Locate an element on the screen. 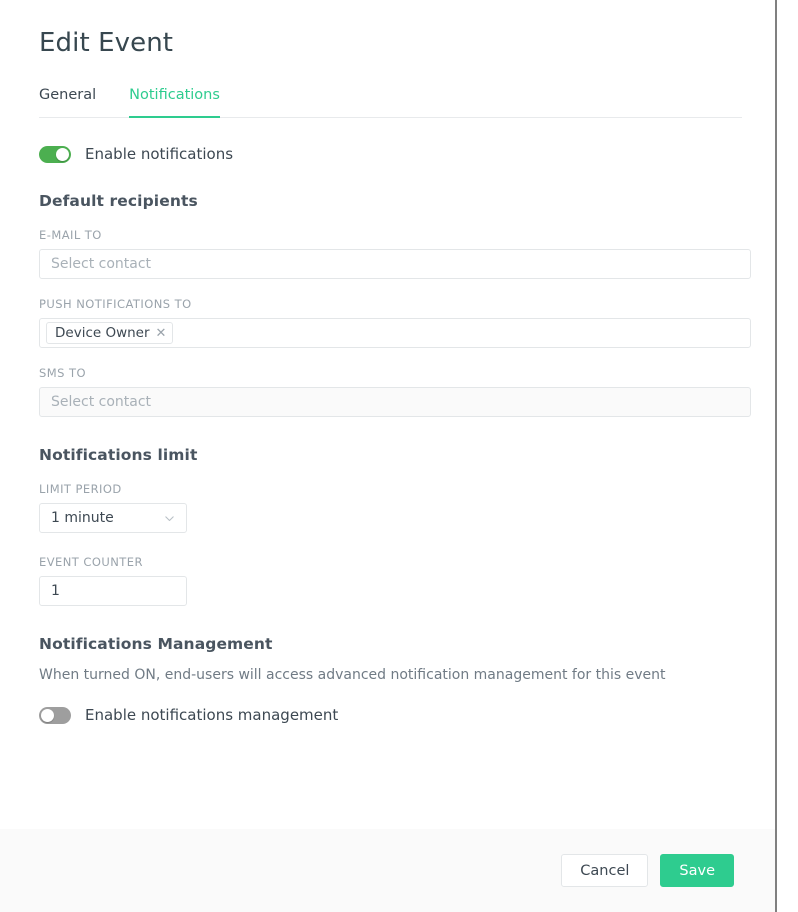  sms-to-field: SMS TO Select contact is located at coordinates (395, 391).